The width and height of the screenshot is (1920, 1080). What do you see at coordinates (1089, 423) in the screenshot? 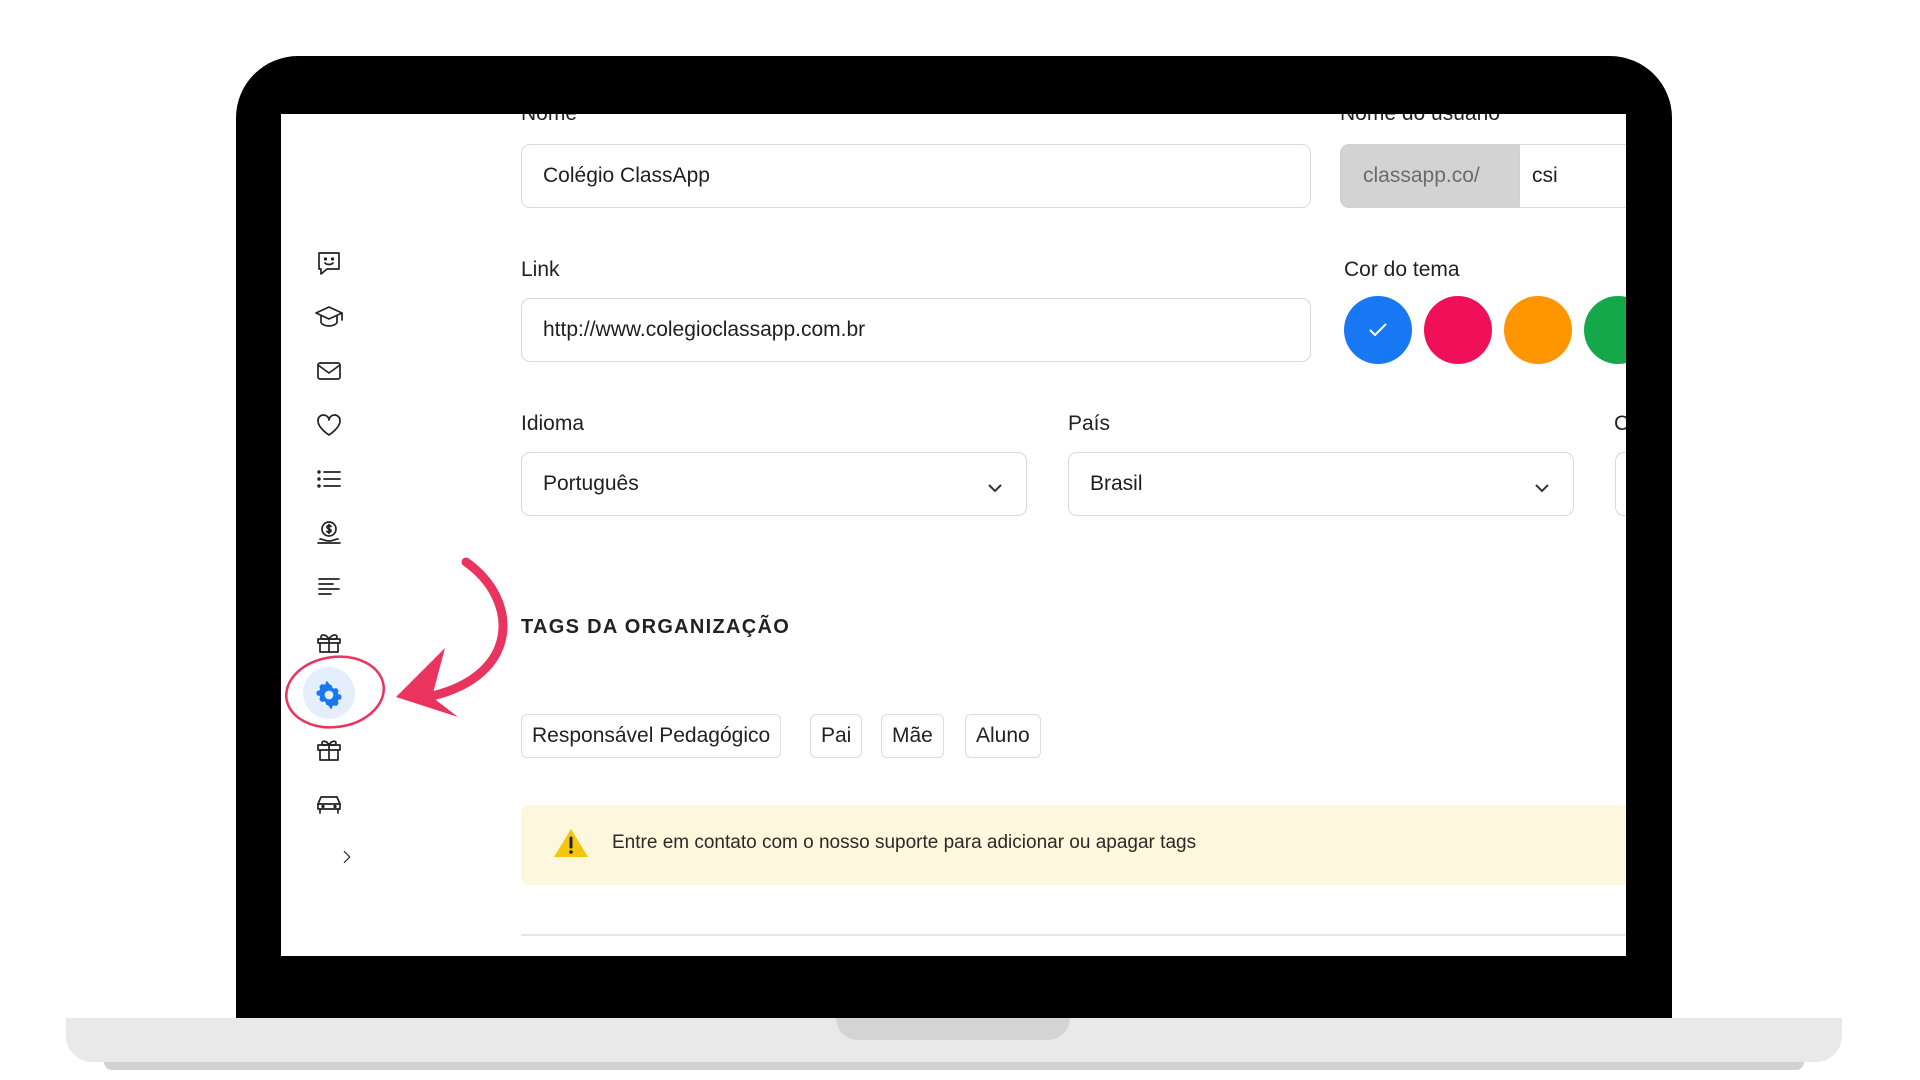
I see `country-label: País` at bounding box center [1089, 423].